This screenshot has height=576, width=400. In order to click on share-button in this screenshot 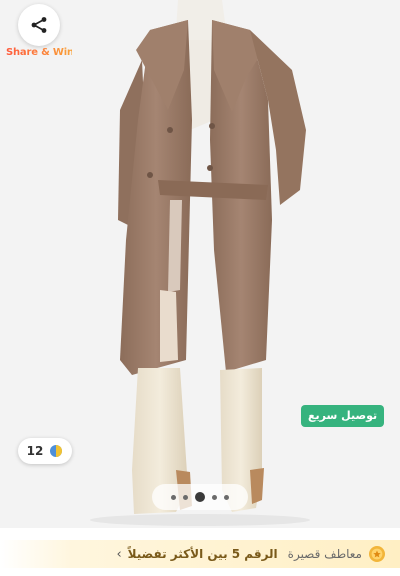, I will do `click(39, 25)`.